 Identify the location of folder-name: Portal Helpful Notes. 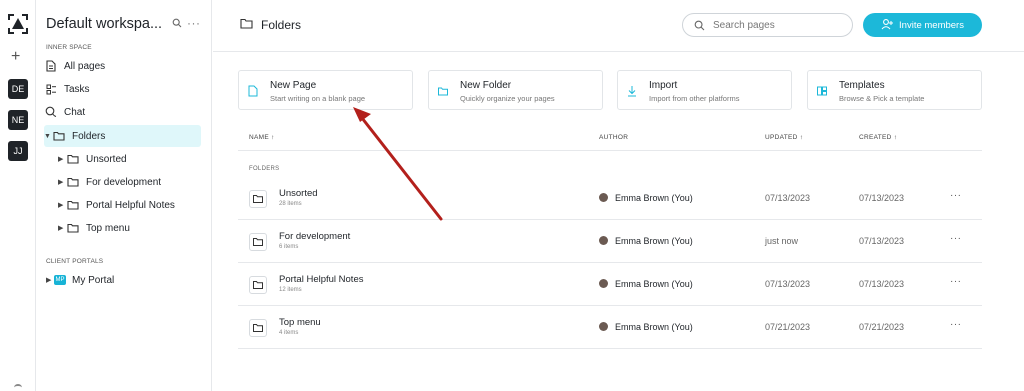
(321, 279).